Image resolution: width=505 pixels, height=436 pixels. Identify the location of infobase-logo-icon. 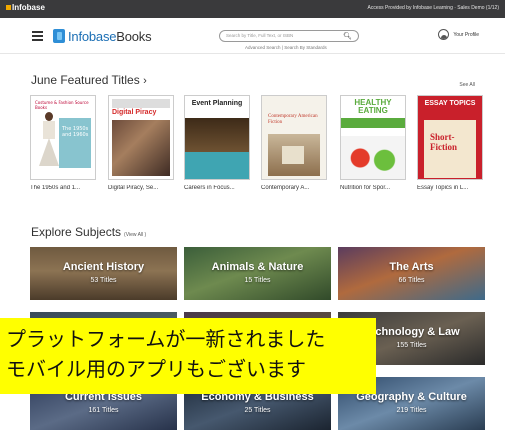
(8, 7).